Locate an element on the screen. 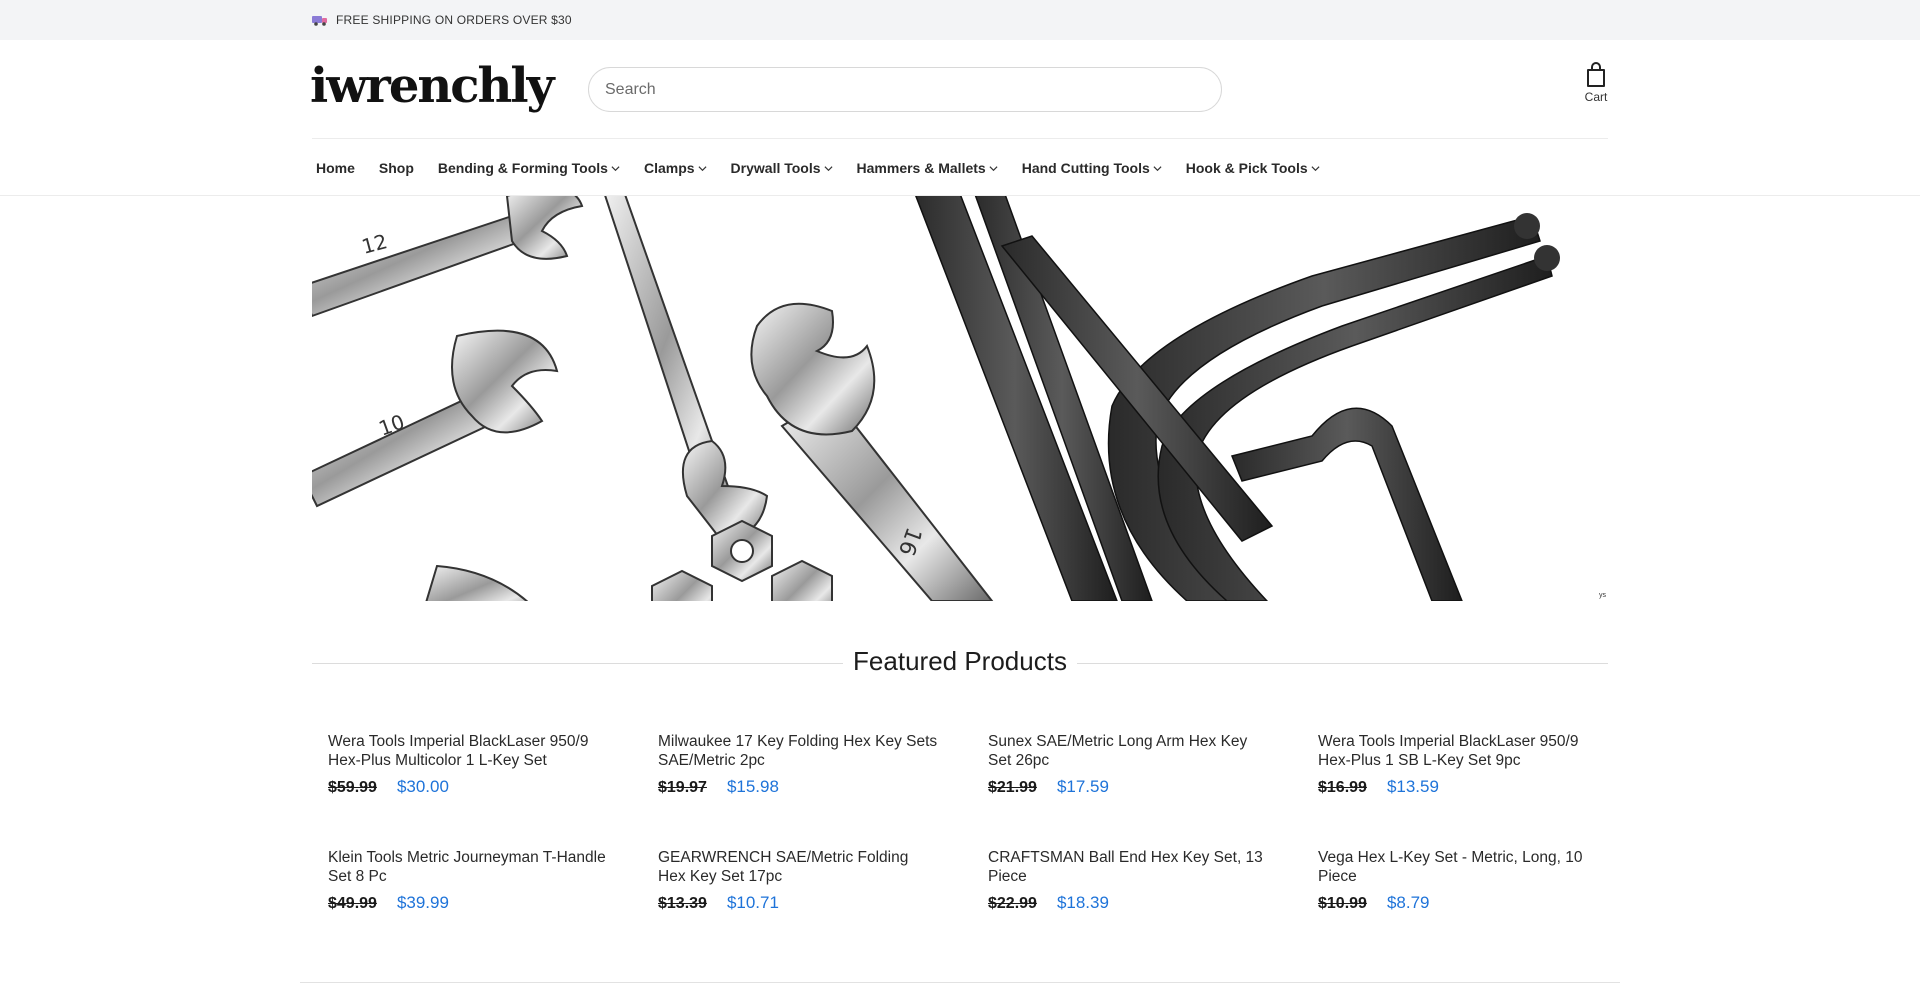 The image size is (1920, 993). blade-shape is located at coordinates (477, 582).